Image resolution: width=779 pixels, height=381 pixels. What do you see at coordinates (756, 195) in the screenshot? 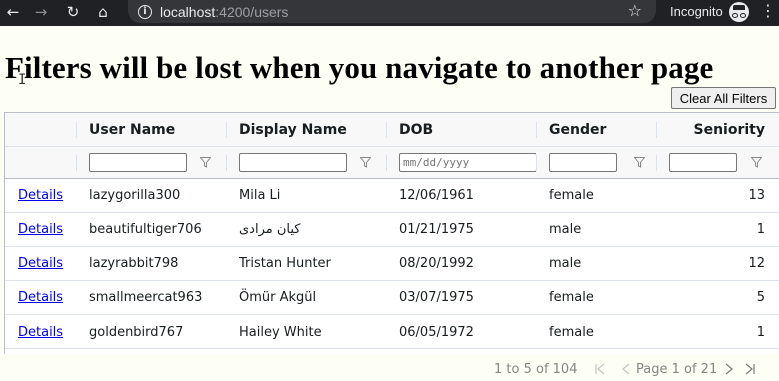
I see `seniority-cell: 13` at bounding box center [756, 195].